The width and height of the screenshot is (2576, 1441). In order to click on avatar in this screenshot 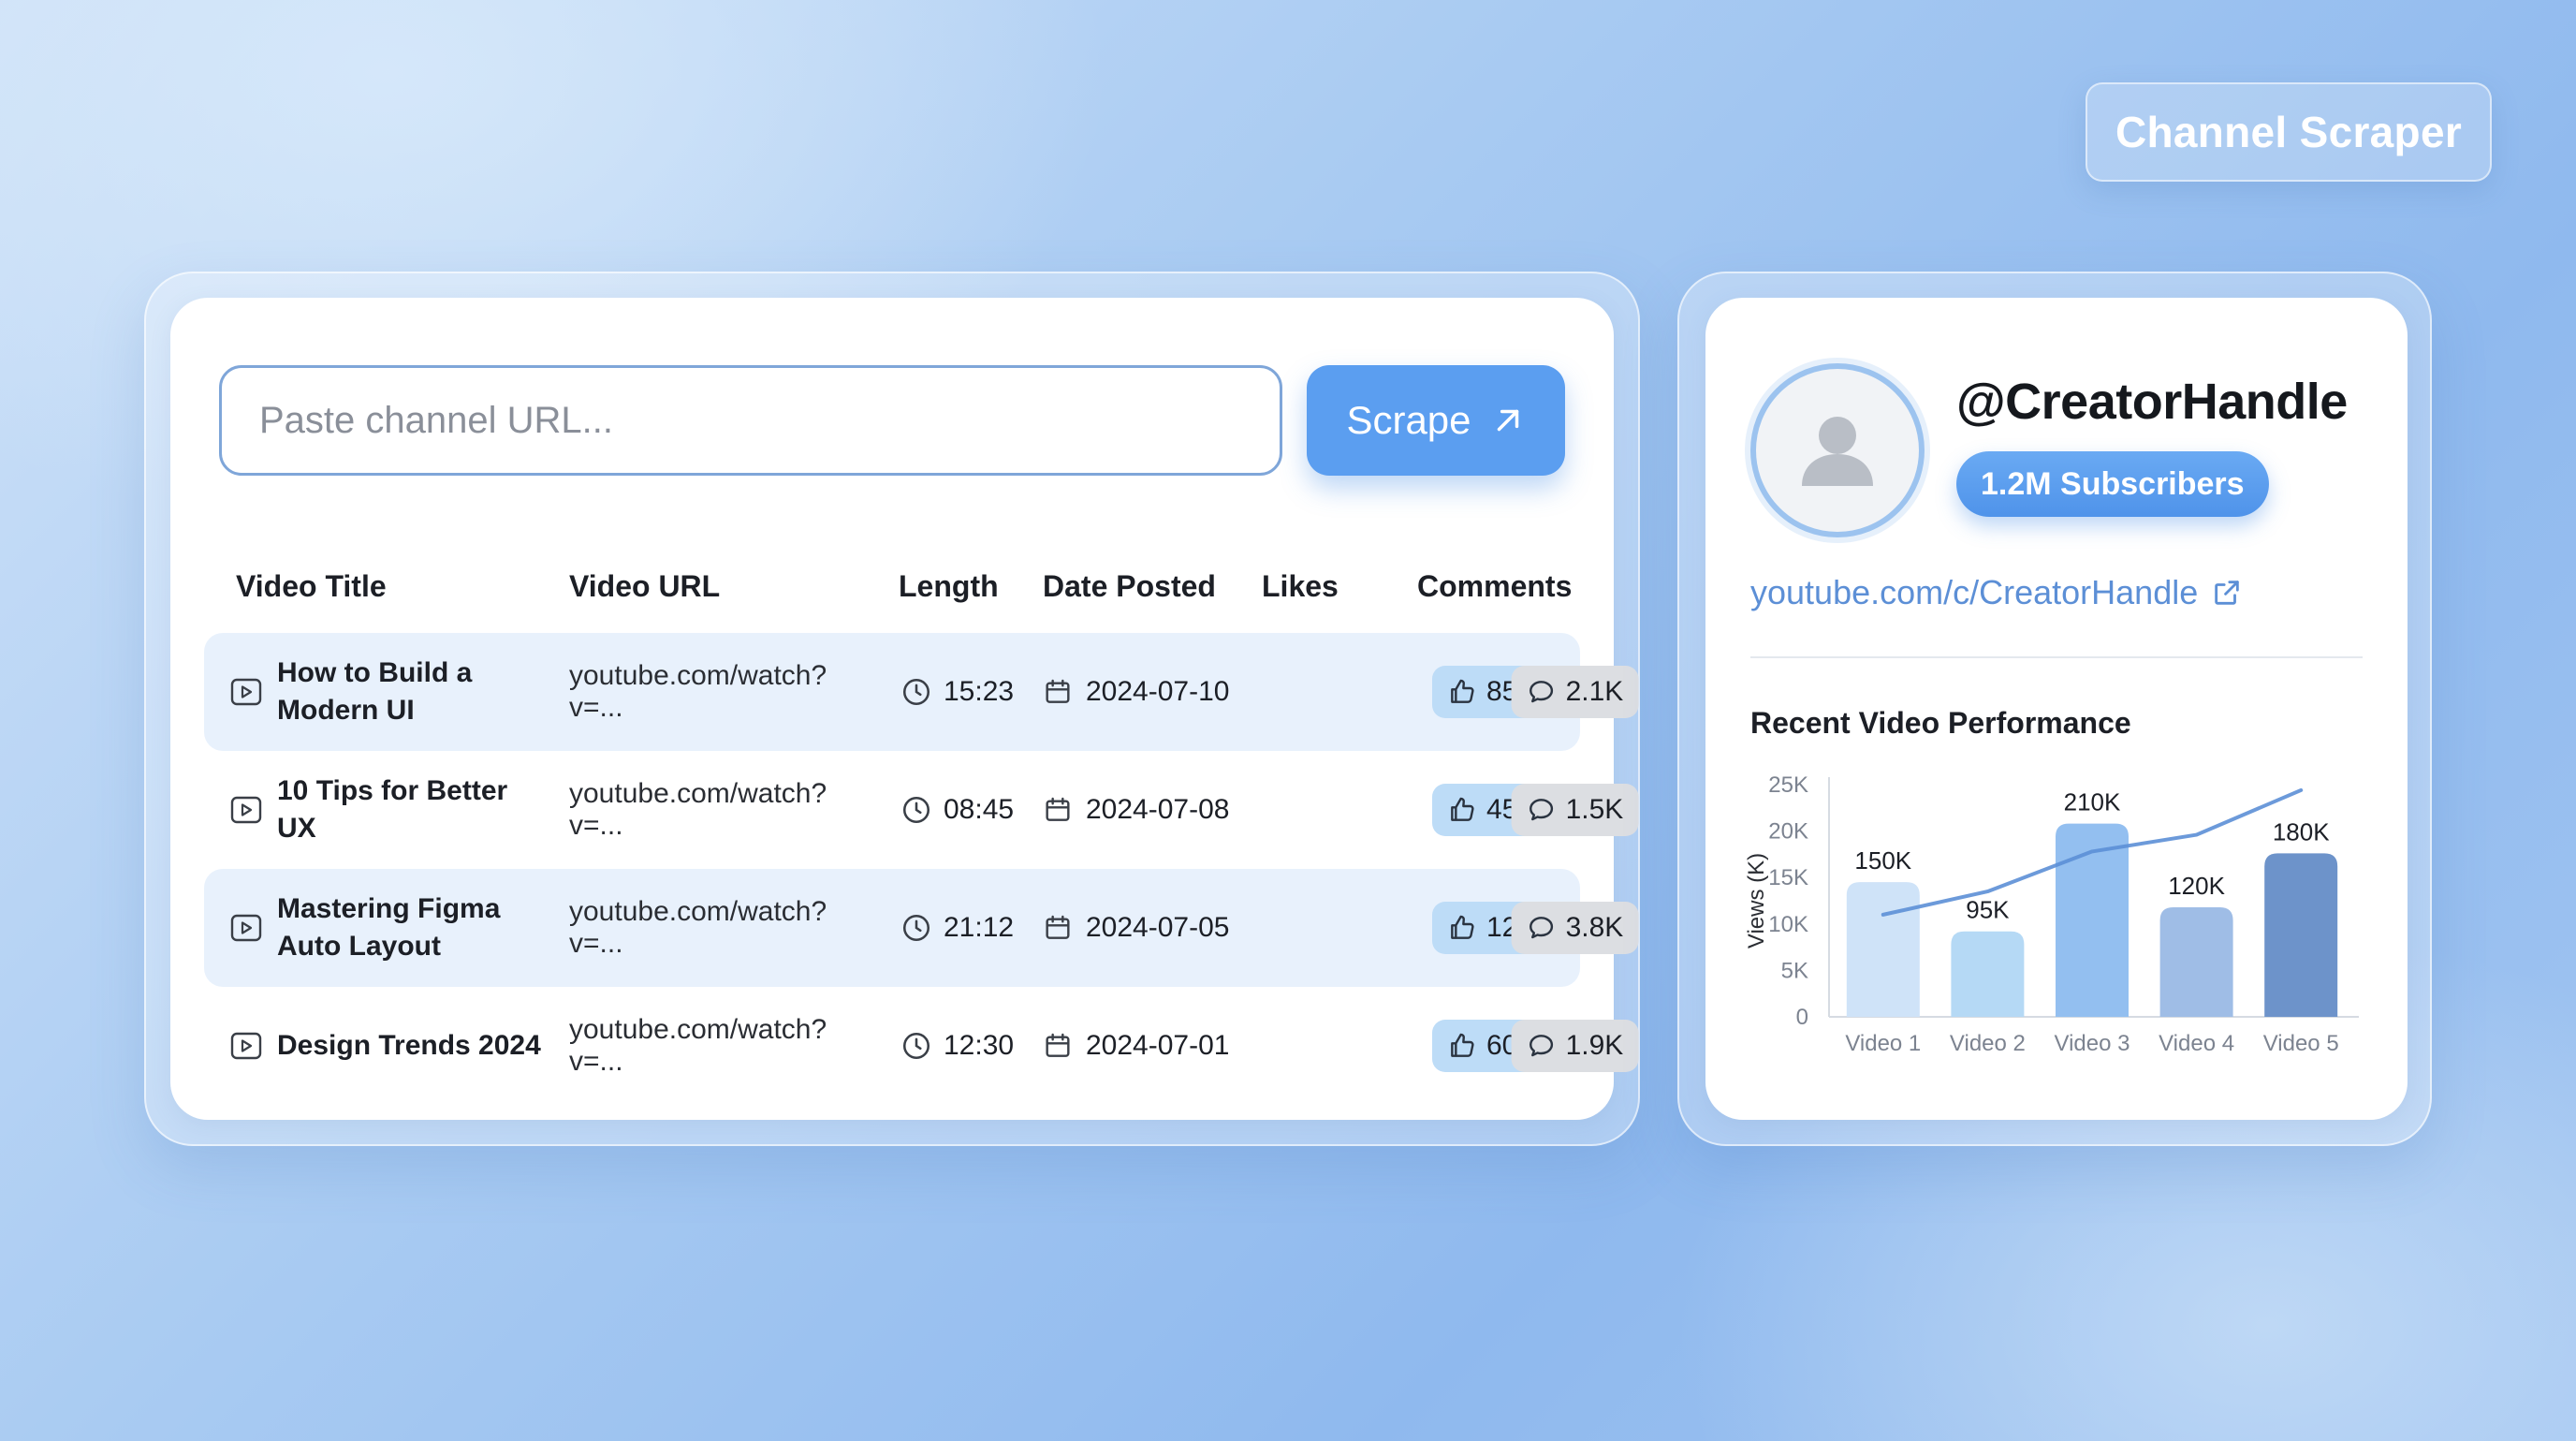, I will do `click(1837, 450)`.